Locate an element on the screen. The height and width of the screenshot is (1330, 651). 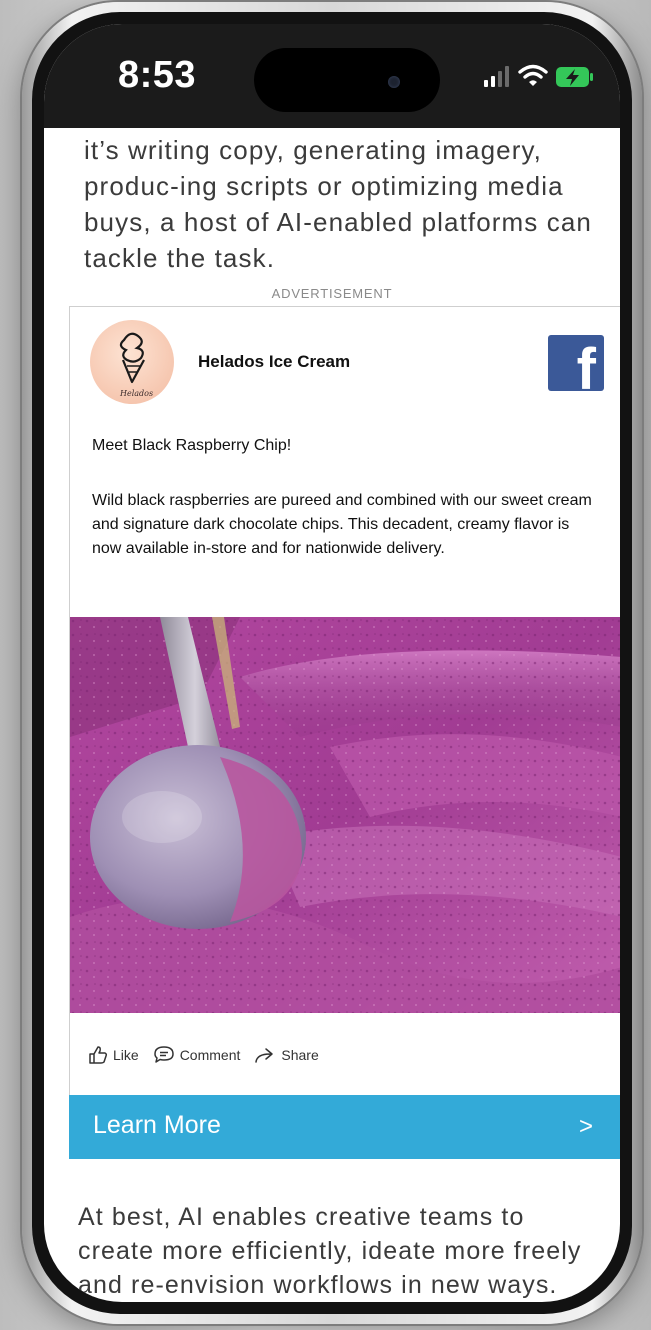
ad-action-bar: Like Comment Share is located at coordinates (210, 1055).